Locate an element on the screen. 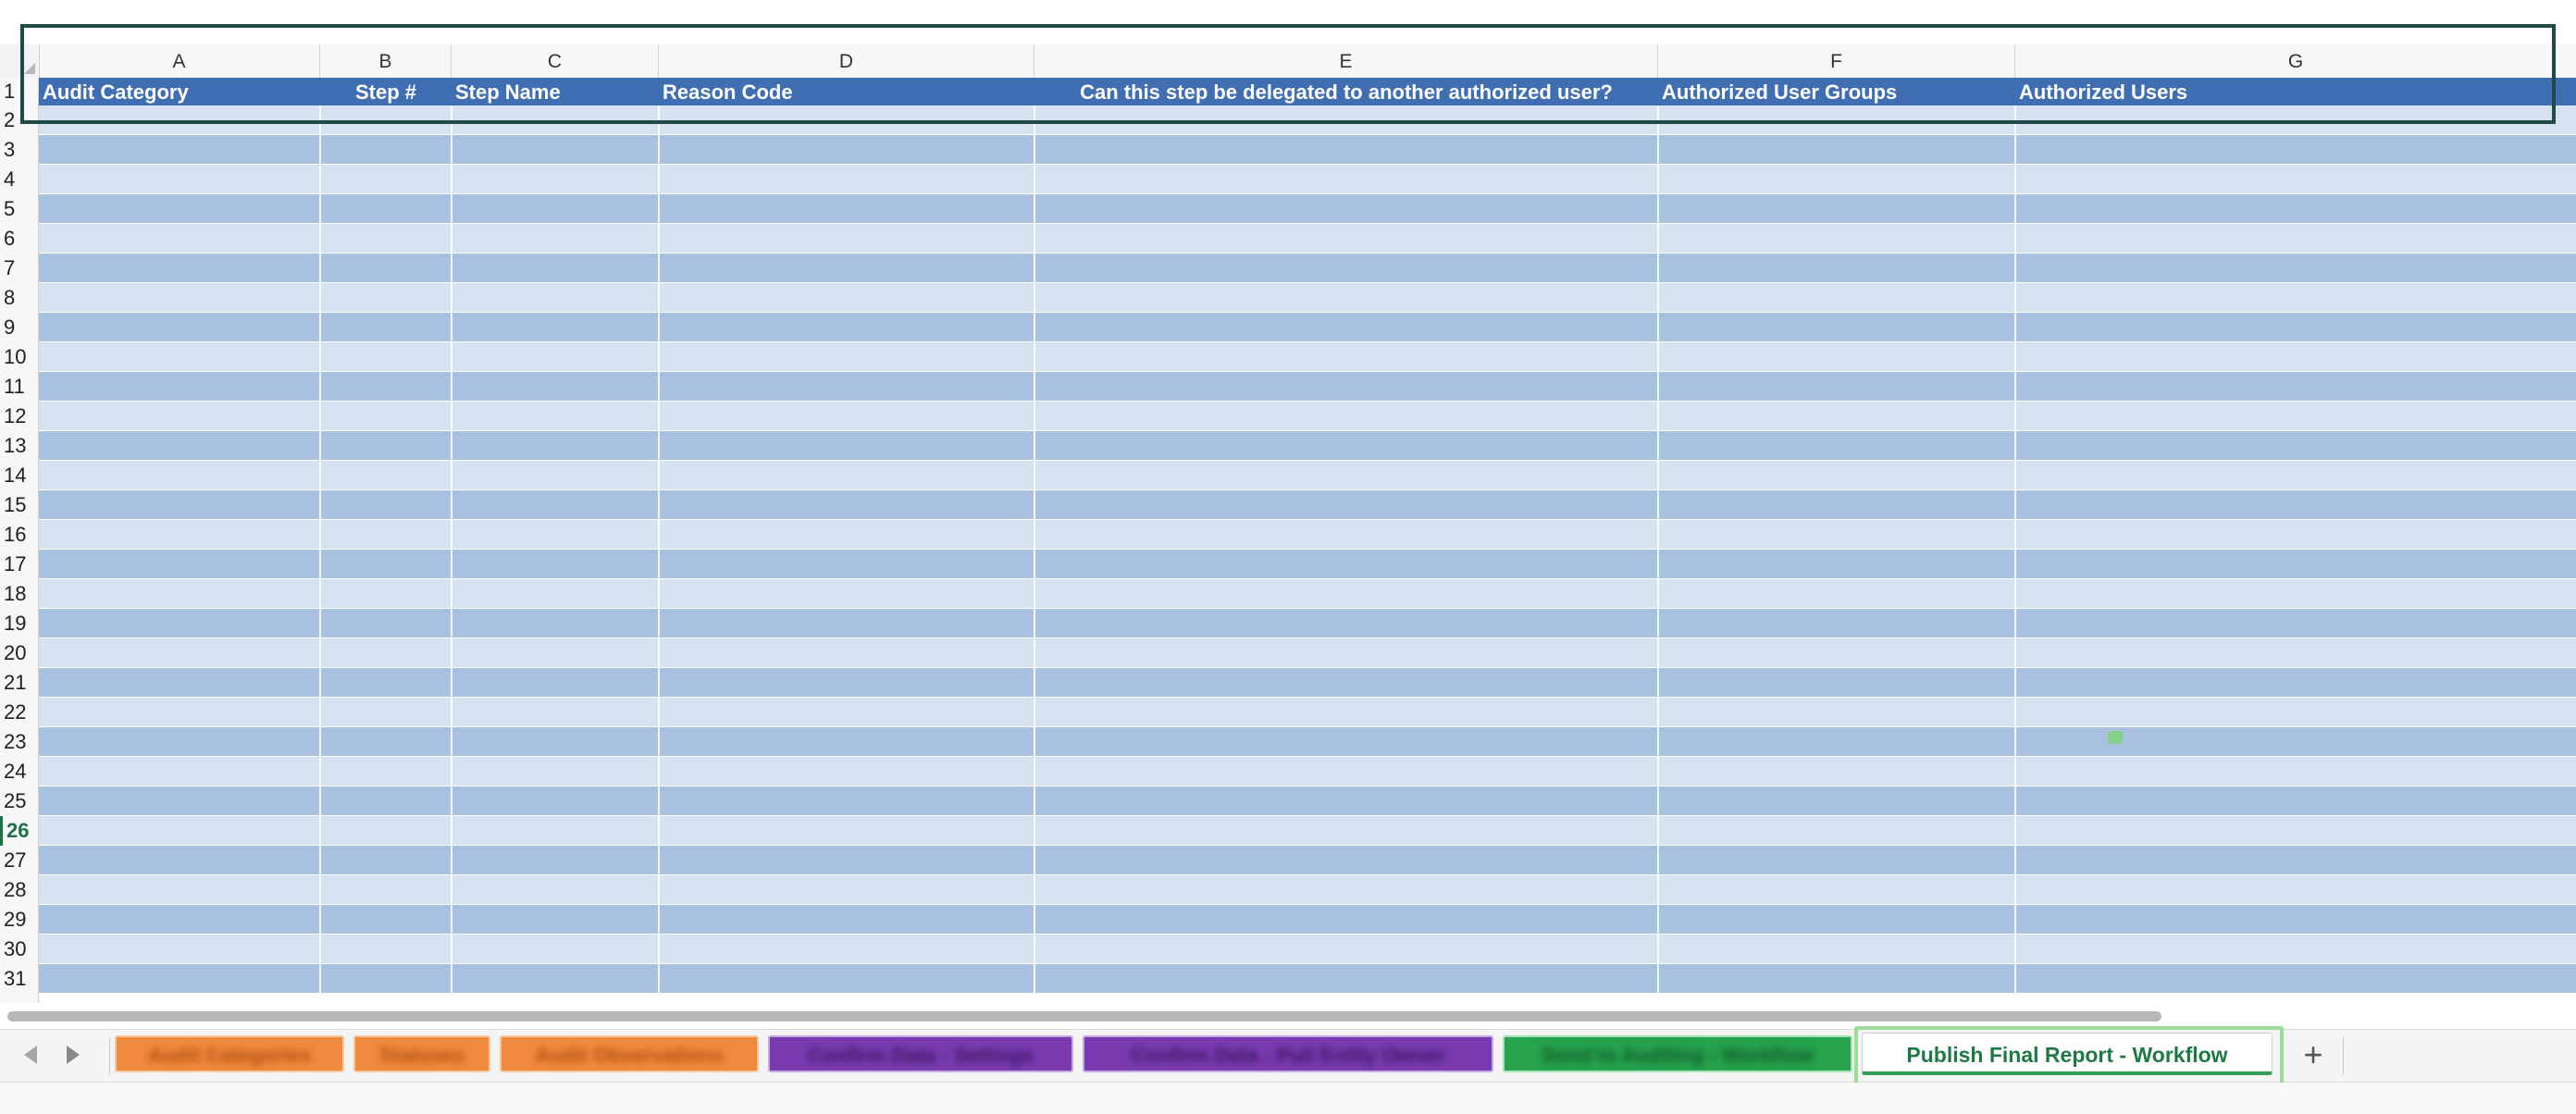  row-number-12: 12 is located at coordinates (19, 416).